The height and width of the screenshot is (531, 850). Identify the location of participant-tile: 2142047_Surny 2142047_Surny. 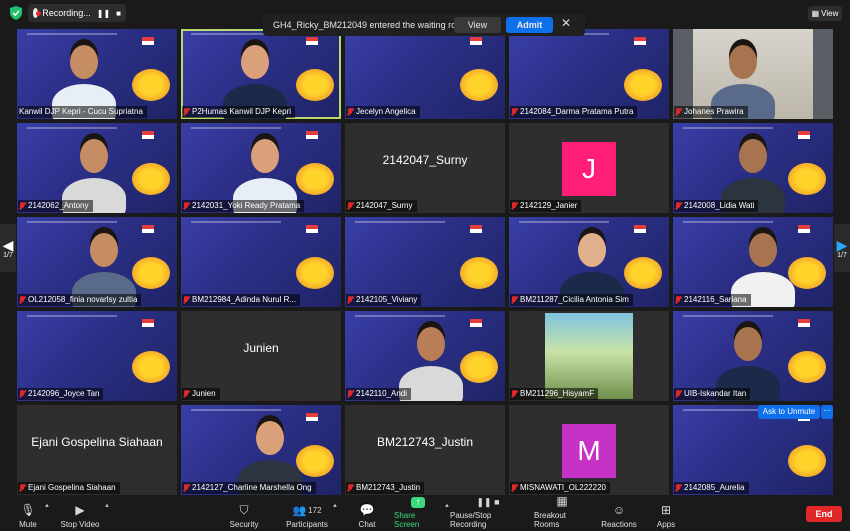
(425, 168).